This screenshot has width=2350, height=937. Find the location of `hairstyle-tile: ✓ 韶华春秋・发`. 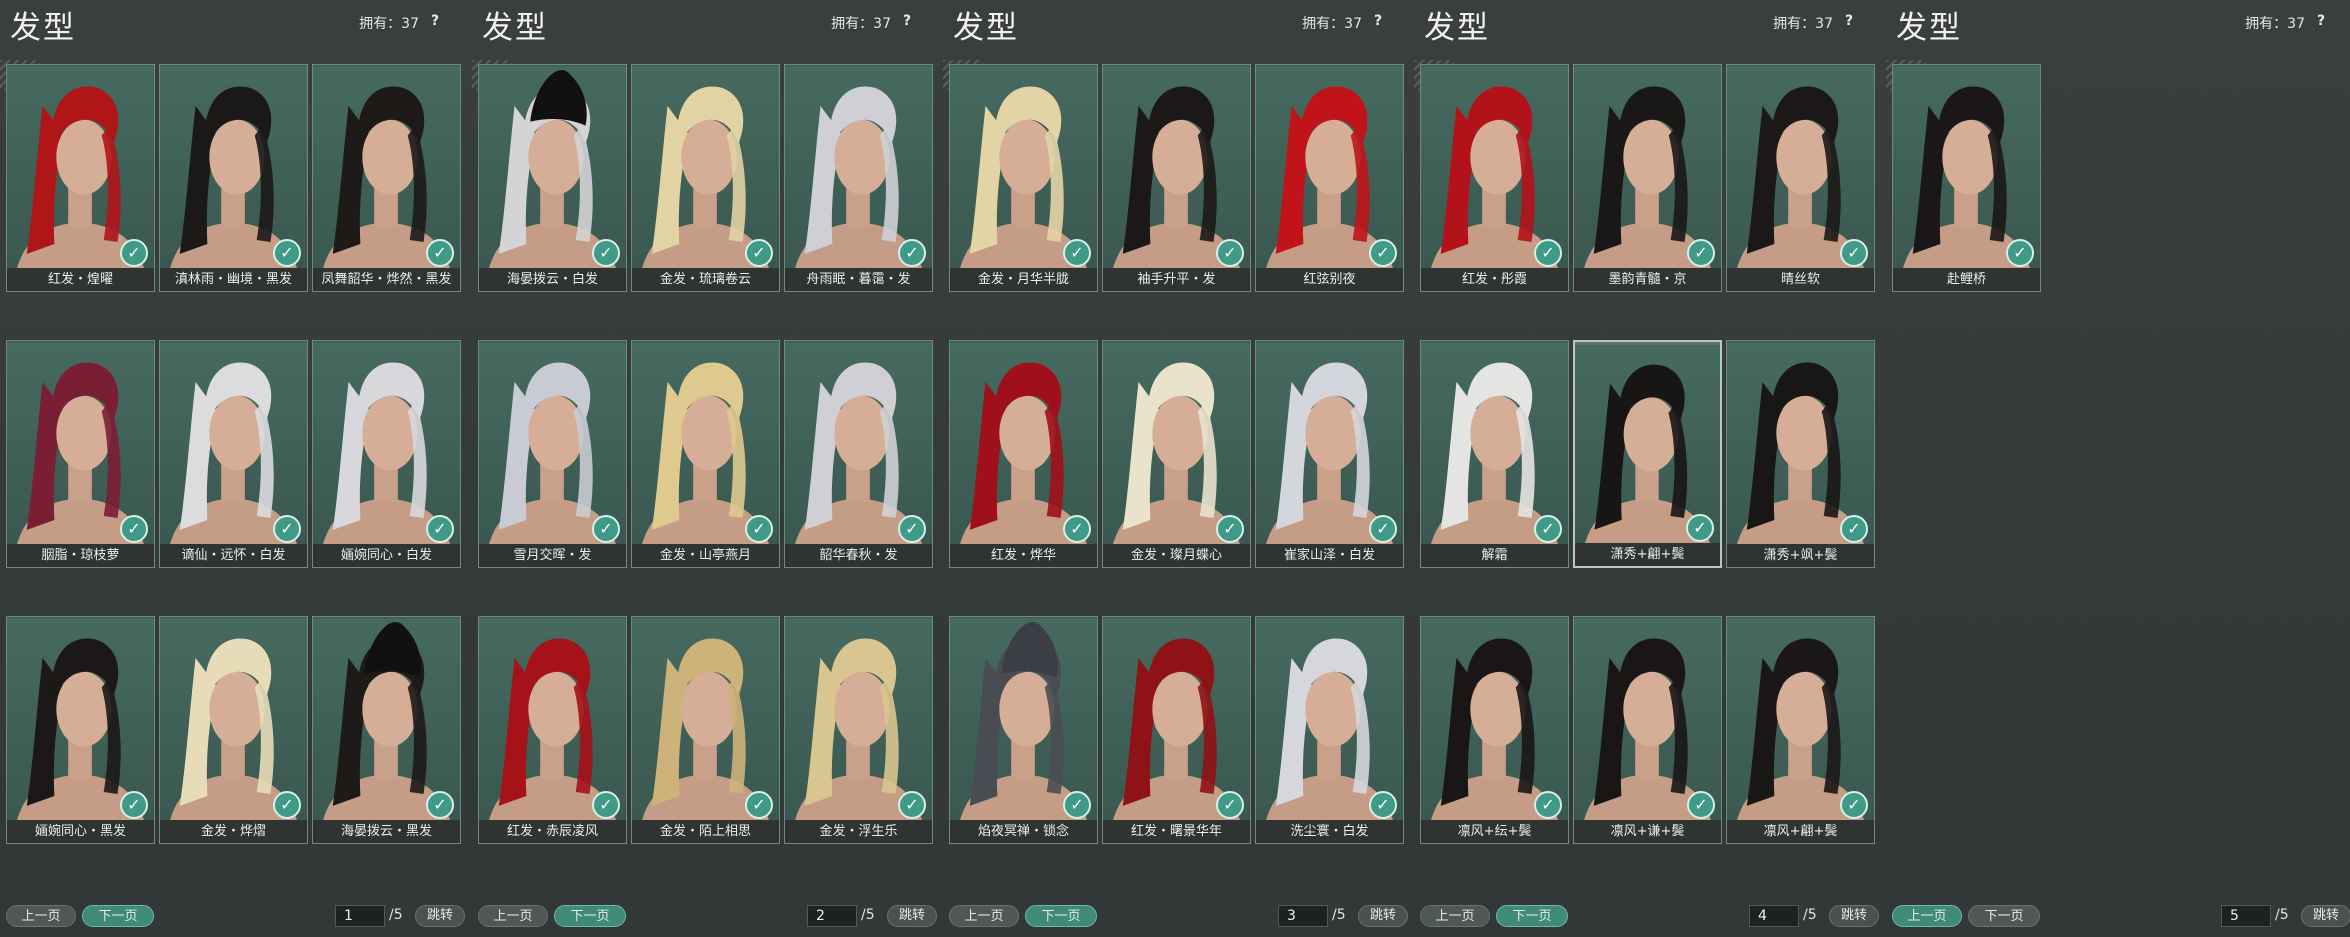

hairstyle-tile: ✓ 韶华春秋・发 is located at coordinates (858, 454).